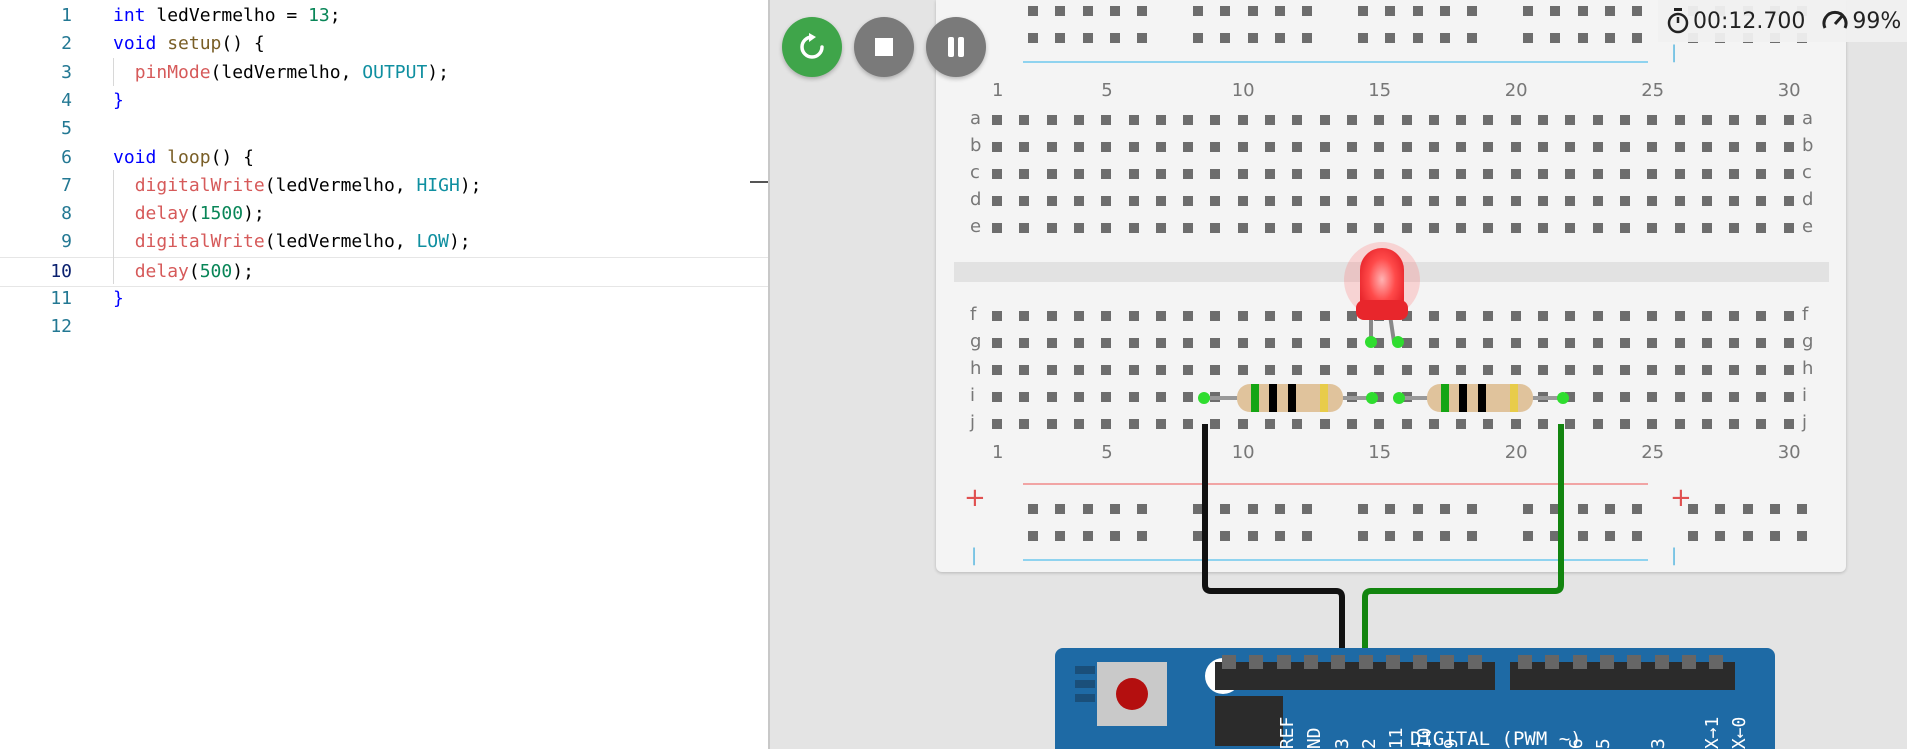 The width and height of the screenshot is (1907, 749). Describe the element at coordinates (66, 15) in the screenshot. I see `line-number: 1` at that location.